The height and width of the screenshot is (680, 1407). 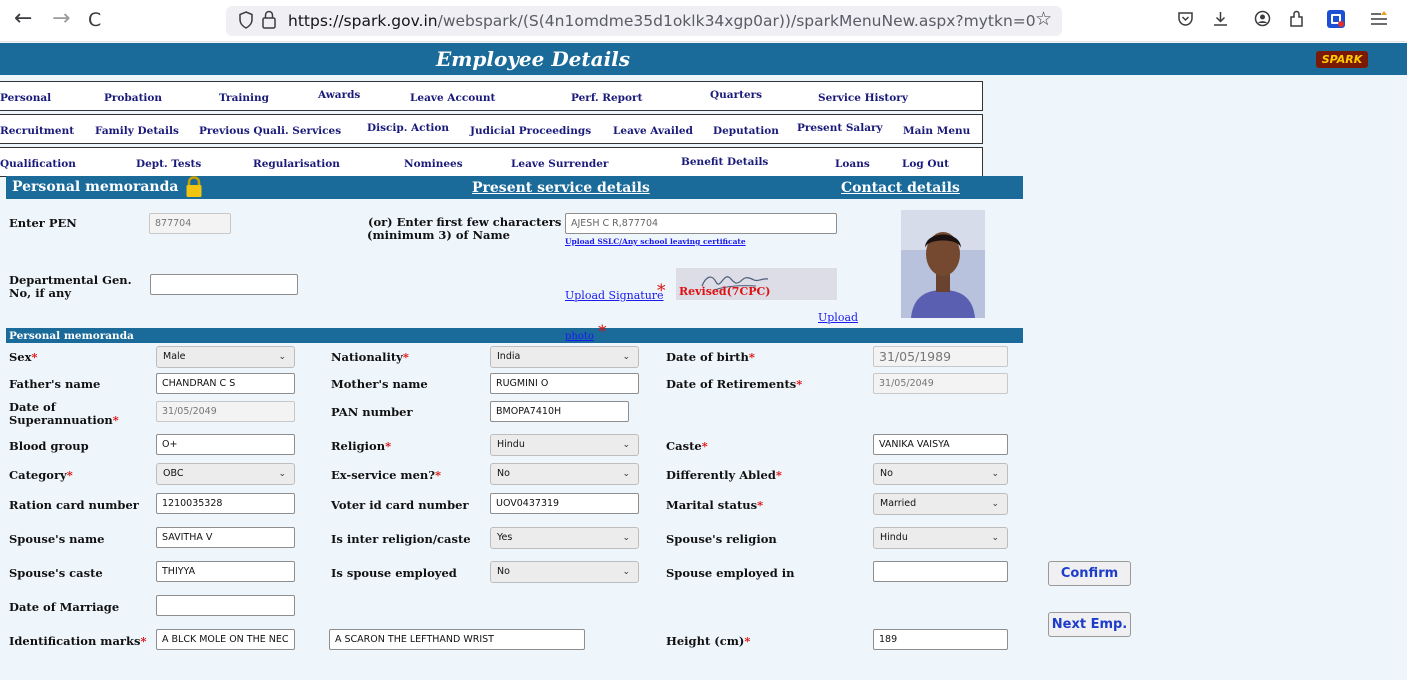 I want to click on voter-id-input, so click(x=564, y=503).